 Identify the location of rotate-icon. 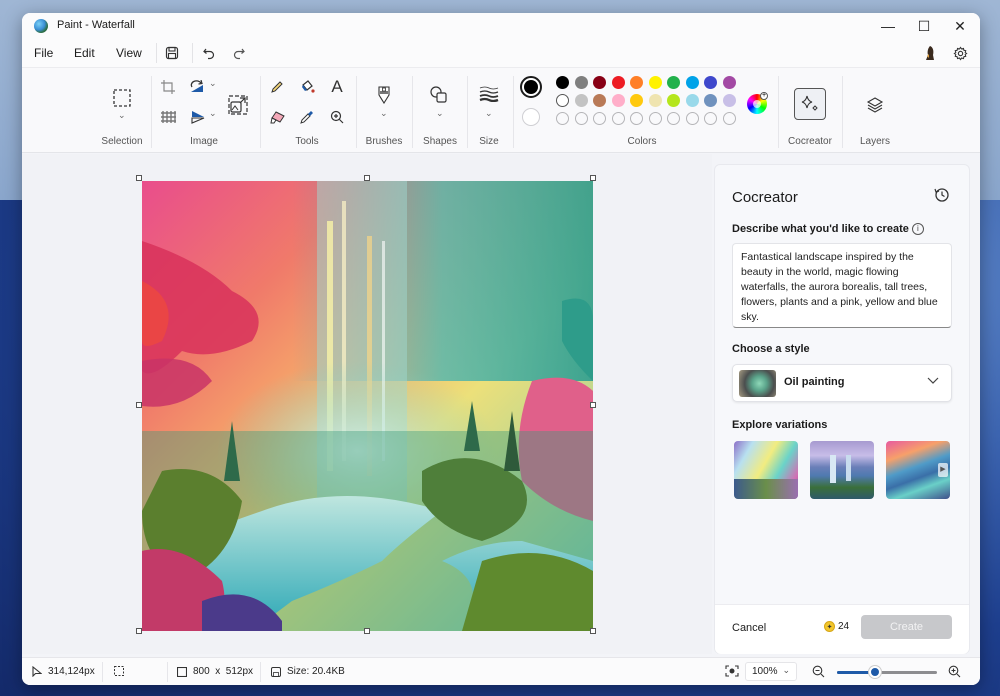
(198, 87).